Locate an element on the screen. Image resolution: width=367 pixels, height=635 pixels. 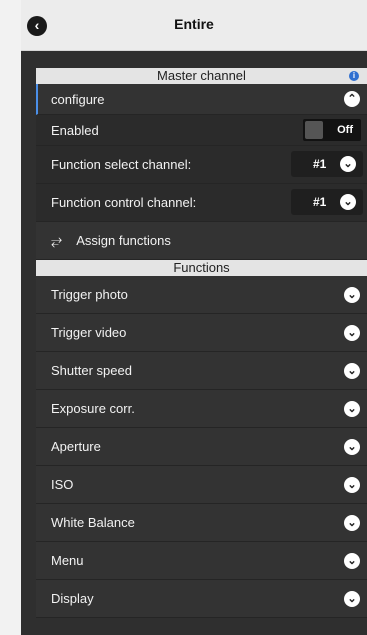
functions-label: Functions is located at coordinates (201, 267).